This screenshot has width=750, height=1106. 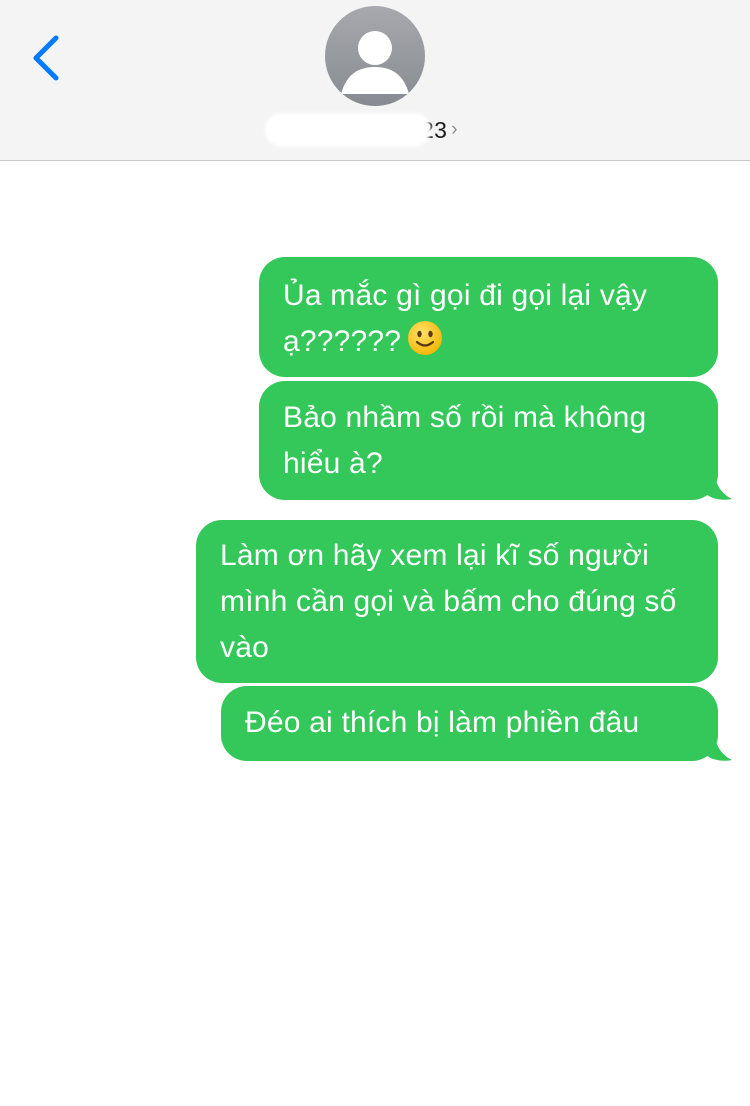 I want to click on message-text: Bảo nhầm số rồi mà không hiểu à?, so click(x=465, y=440).